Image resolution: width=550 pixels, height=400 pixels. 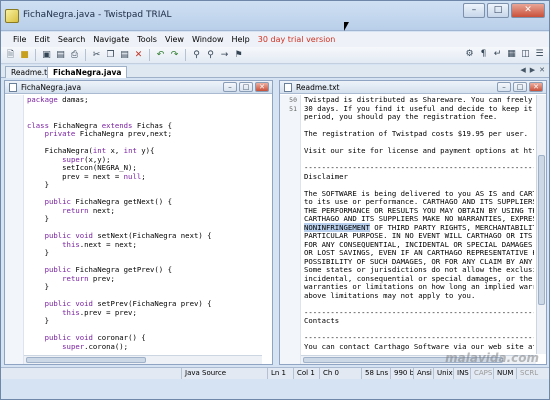 What do you see at coordinates (528, 373) in the screenshot?
I see `status-scrl: SCRL` at bounding box center [528, 373].